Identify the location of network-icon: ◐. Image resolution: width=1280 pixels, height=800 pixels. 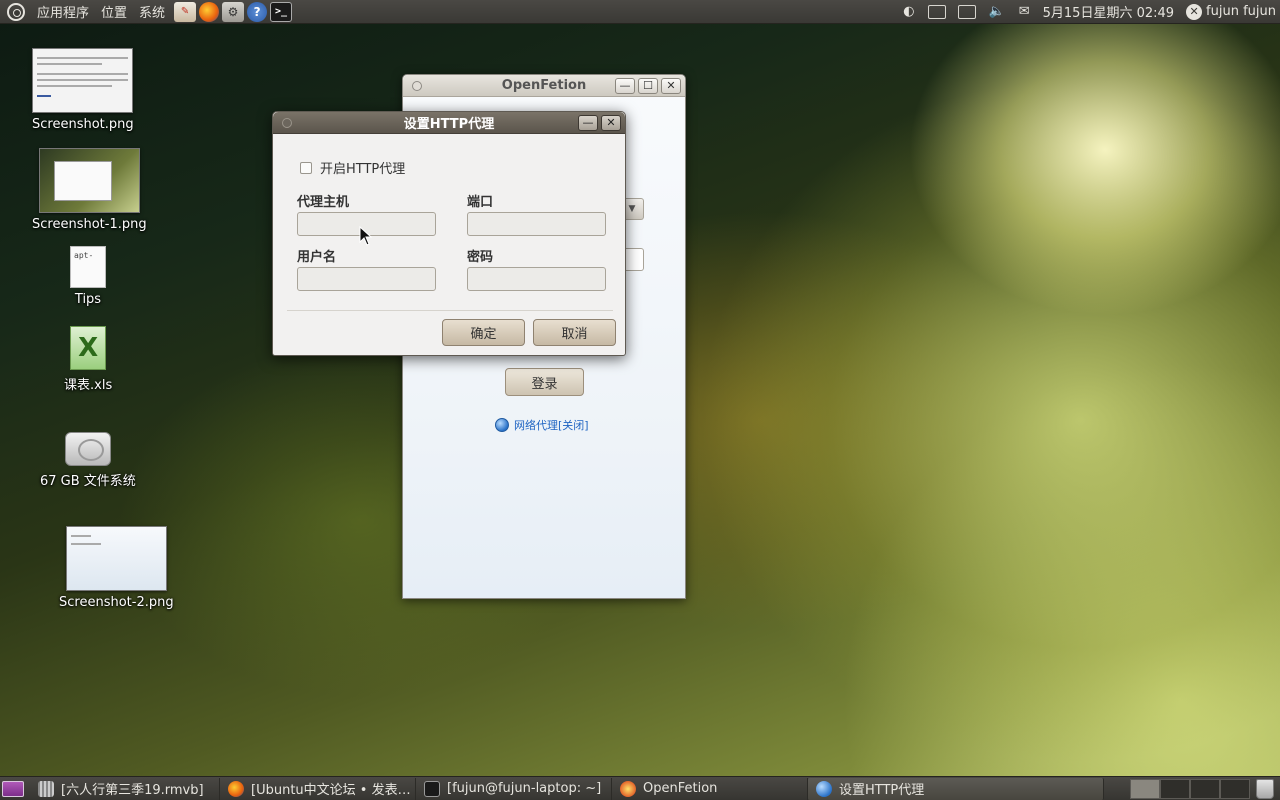
(908, 11).